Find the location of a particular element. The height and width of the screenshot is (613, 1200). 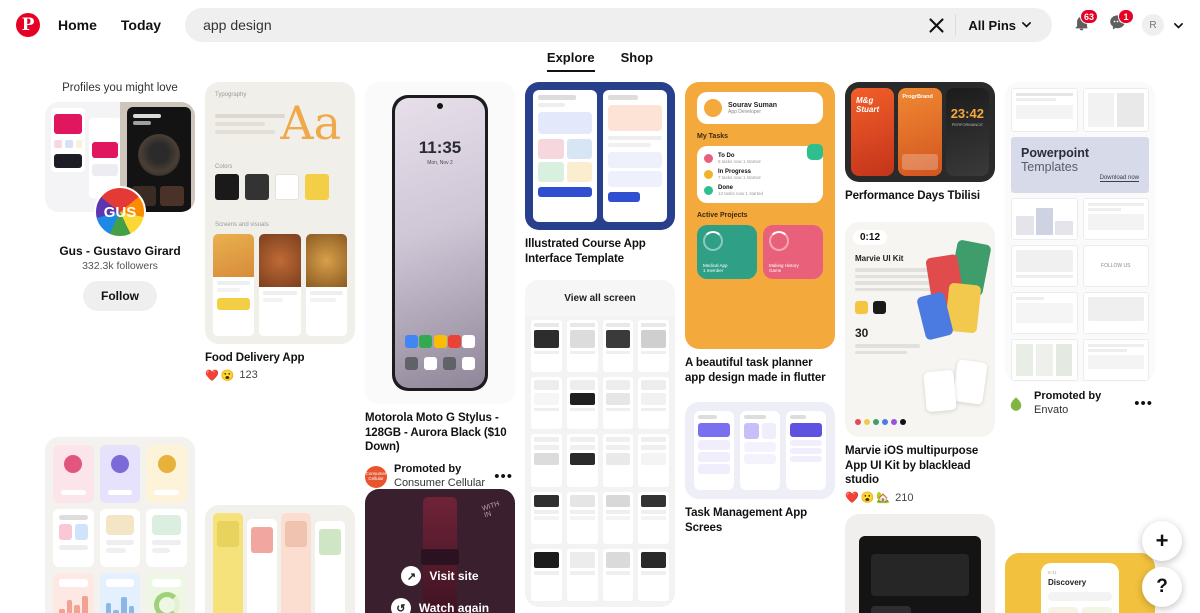

search-bar: All Pins is located at coordinates (618, 25).